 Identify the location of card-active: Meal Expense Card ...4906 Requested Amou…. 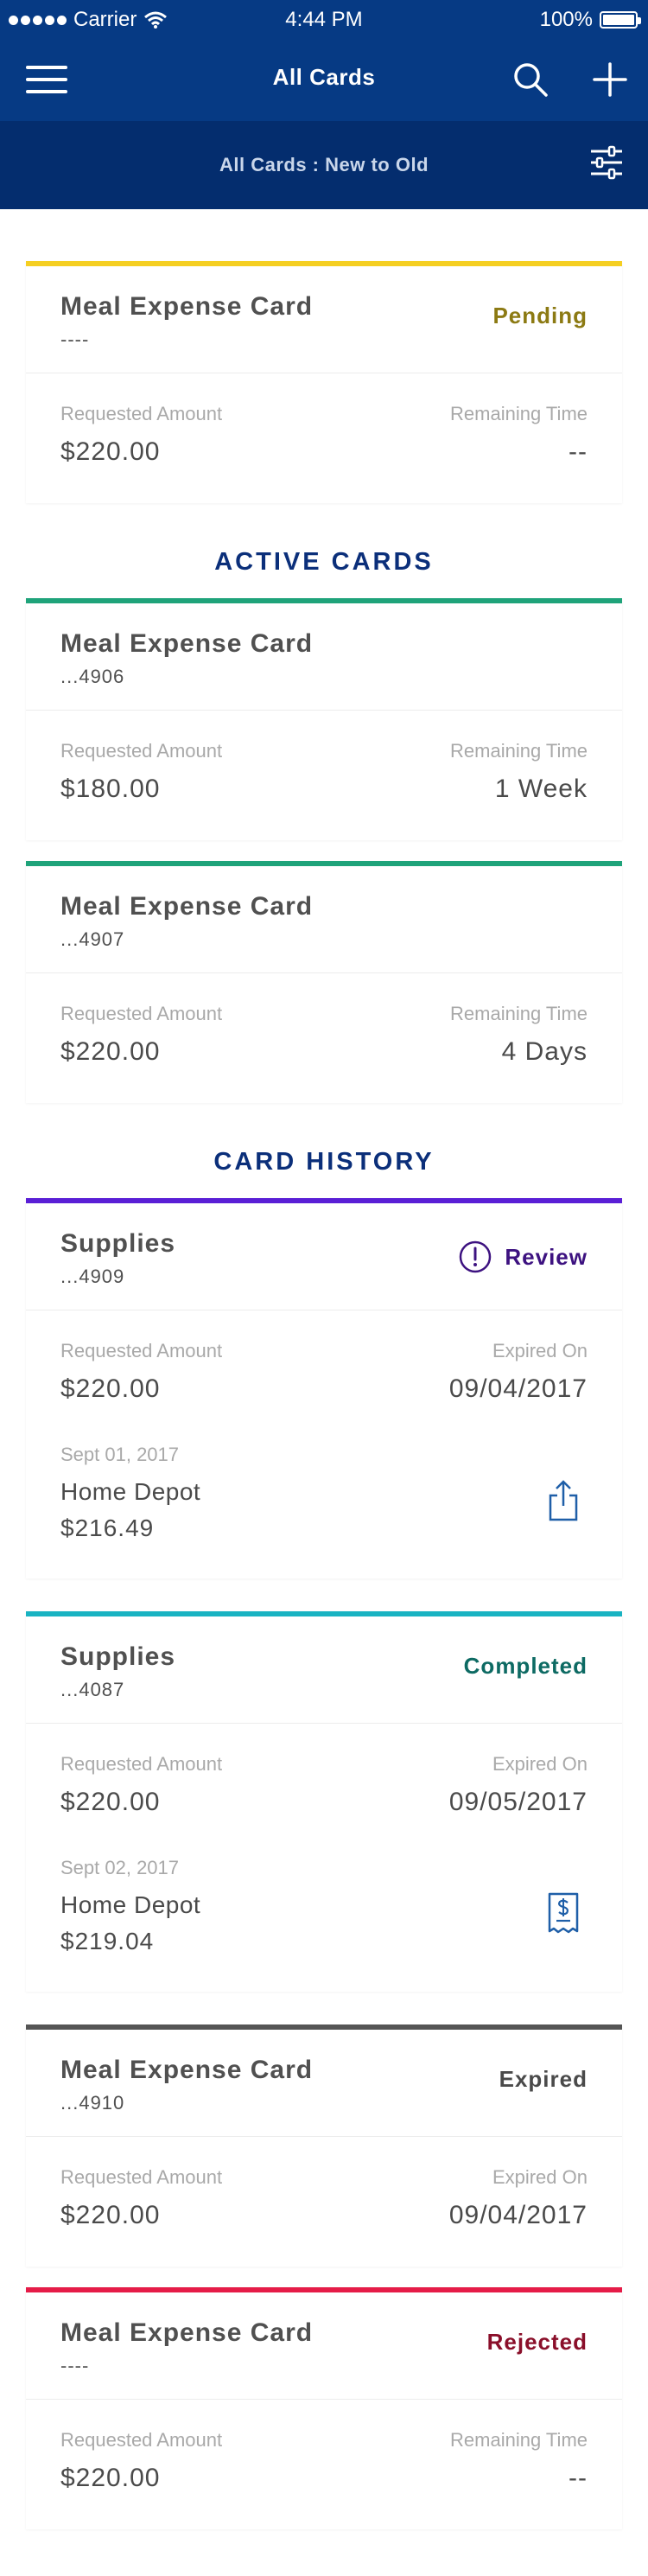
(324, 719).